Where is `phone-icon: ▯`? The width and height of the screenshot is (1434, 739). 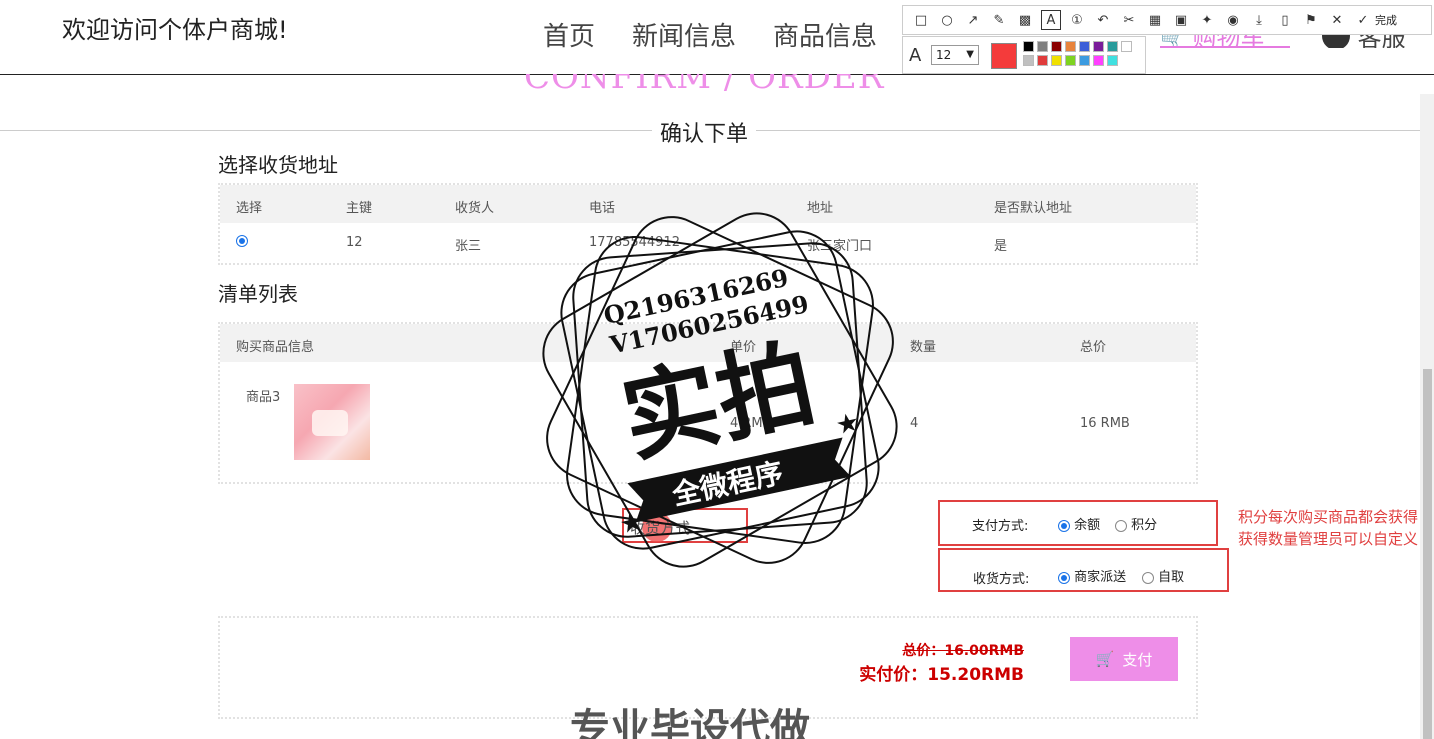
phone-icon: ▯ is located at coordinates (1285, 20).